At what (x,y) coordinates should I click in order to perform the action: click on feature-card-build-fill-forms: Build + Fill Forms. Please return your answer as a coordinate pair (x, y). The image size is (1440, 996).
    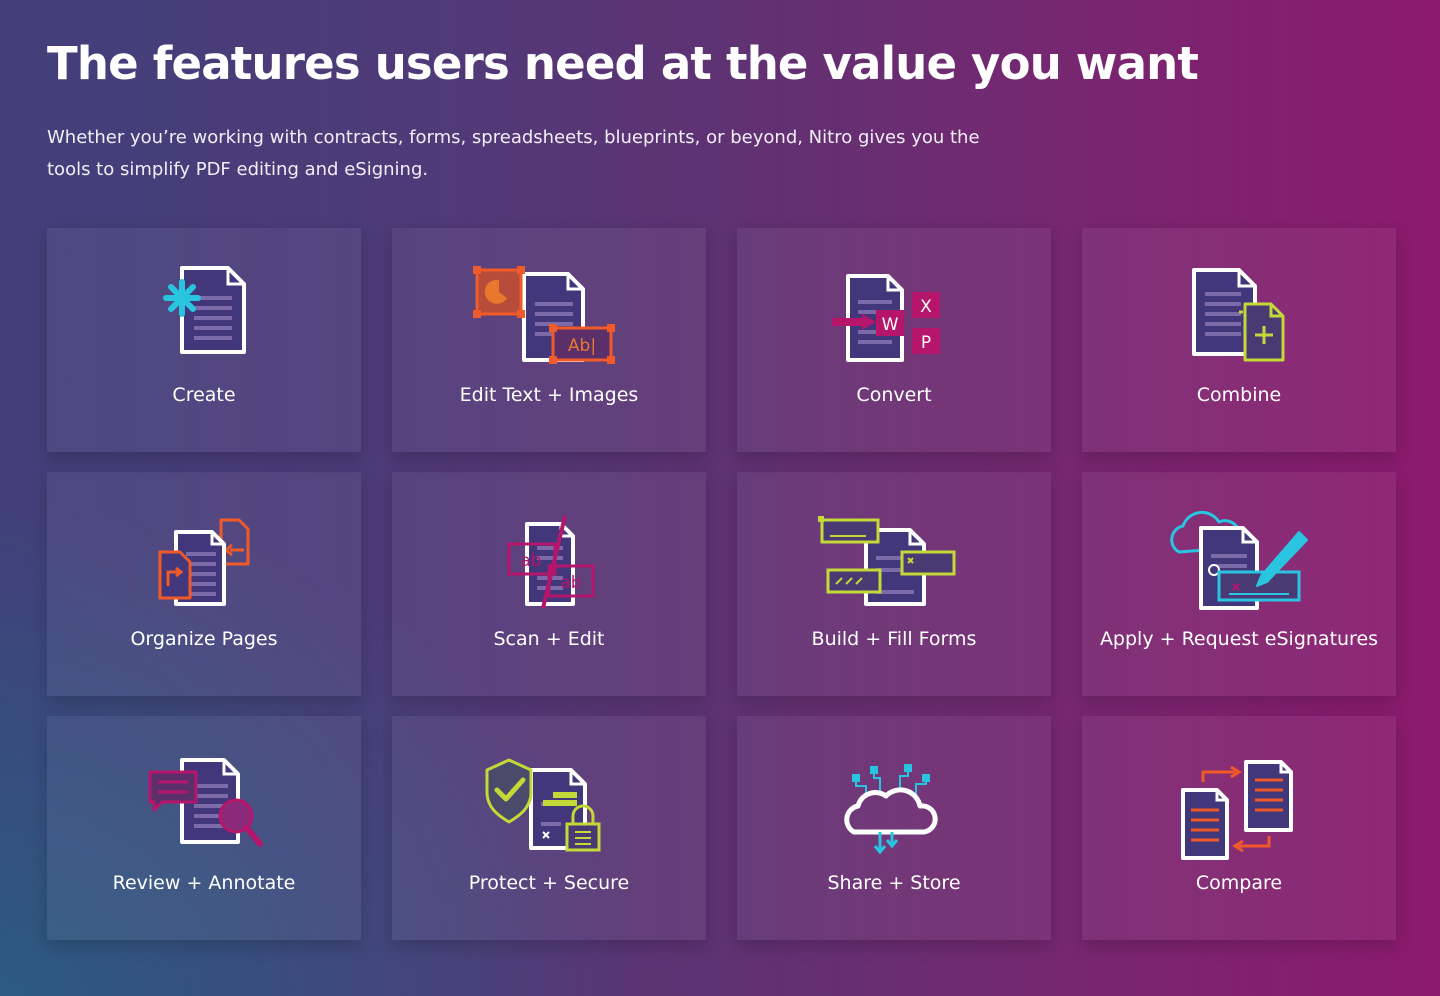
    Looking at the image, I should click on (894, 584).